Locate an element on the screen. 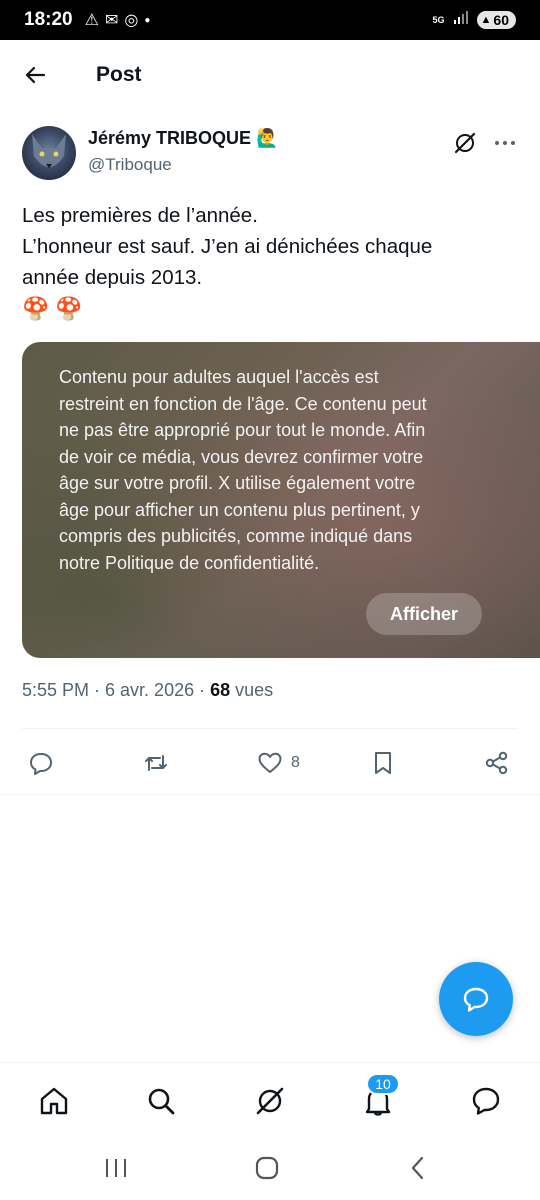 The width and height of the screenshot is (540, 1200). reply-button is located at coordinates (41, 763).